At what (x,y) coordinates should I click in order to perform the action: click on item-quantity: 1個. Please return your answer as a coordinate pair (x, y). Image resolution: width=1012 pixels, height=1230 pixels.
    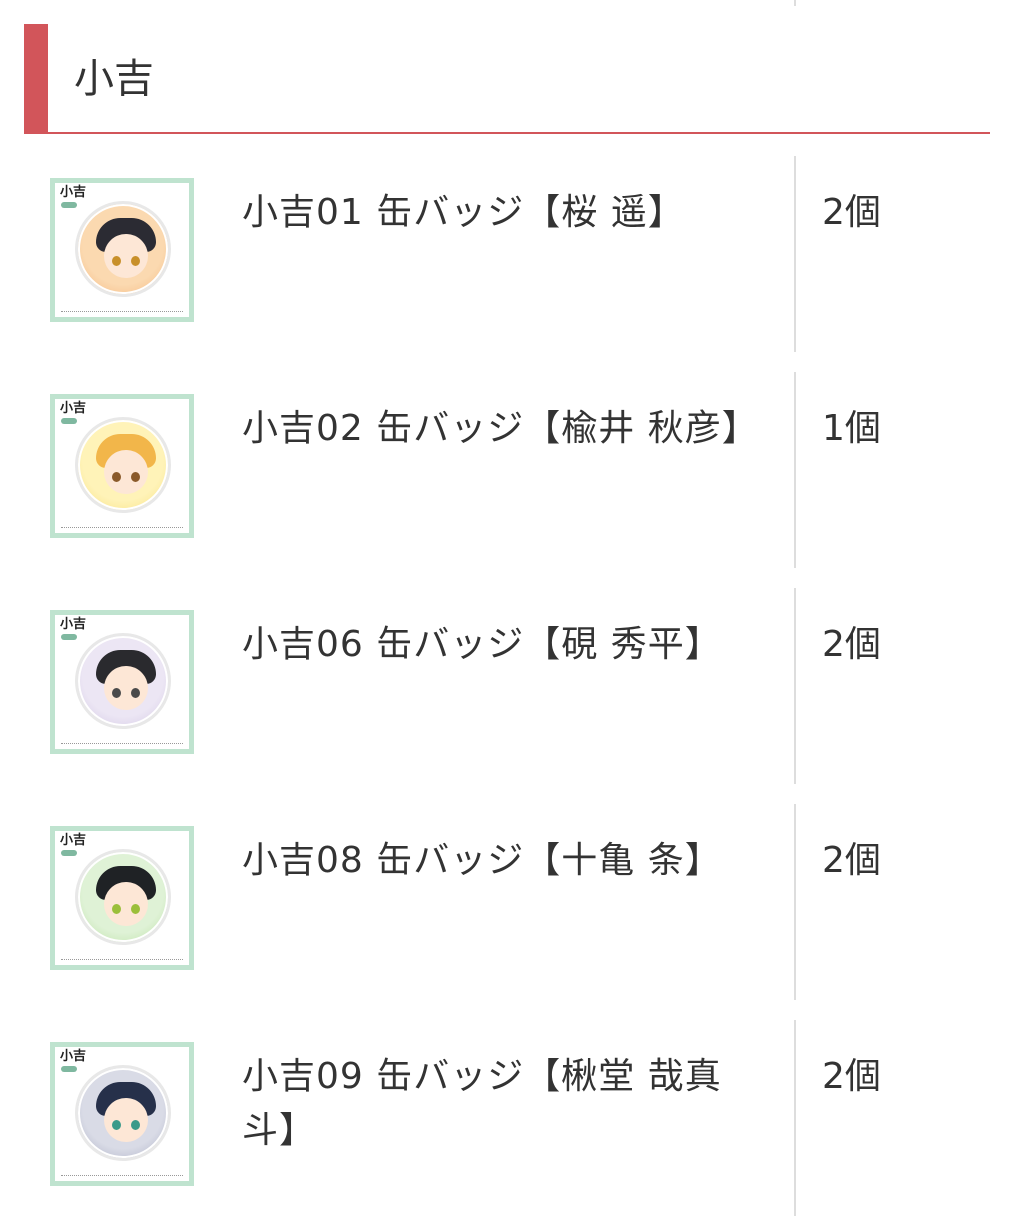
    Looking at the image, I should click on (851, 428).